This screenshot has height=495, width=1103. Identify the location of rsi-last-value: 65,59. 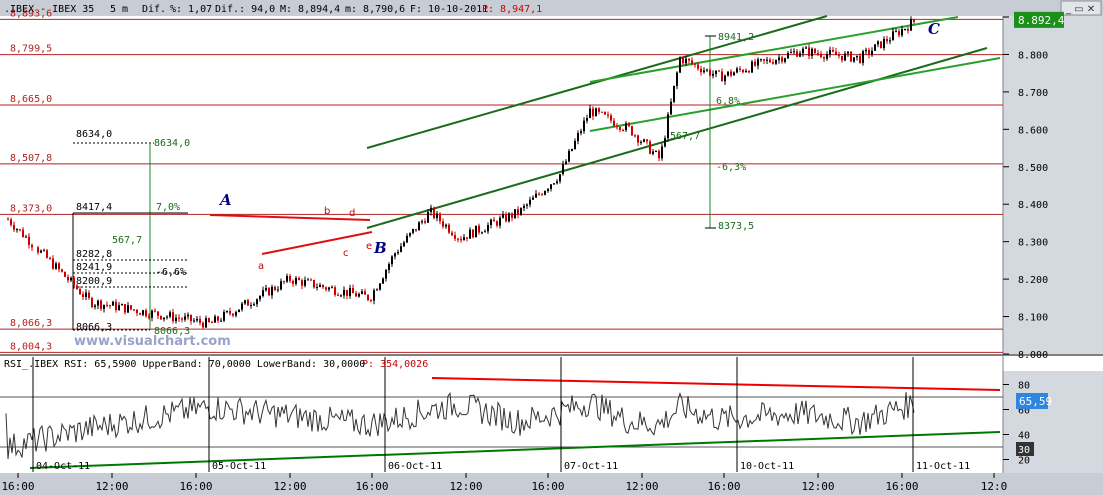
(1035, 401).